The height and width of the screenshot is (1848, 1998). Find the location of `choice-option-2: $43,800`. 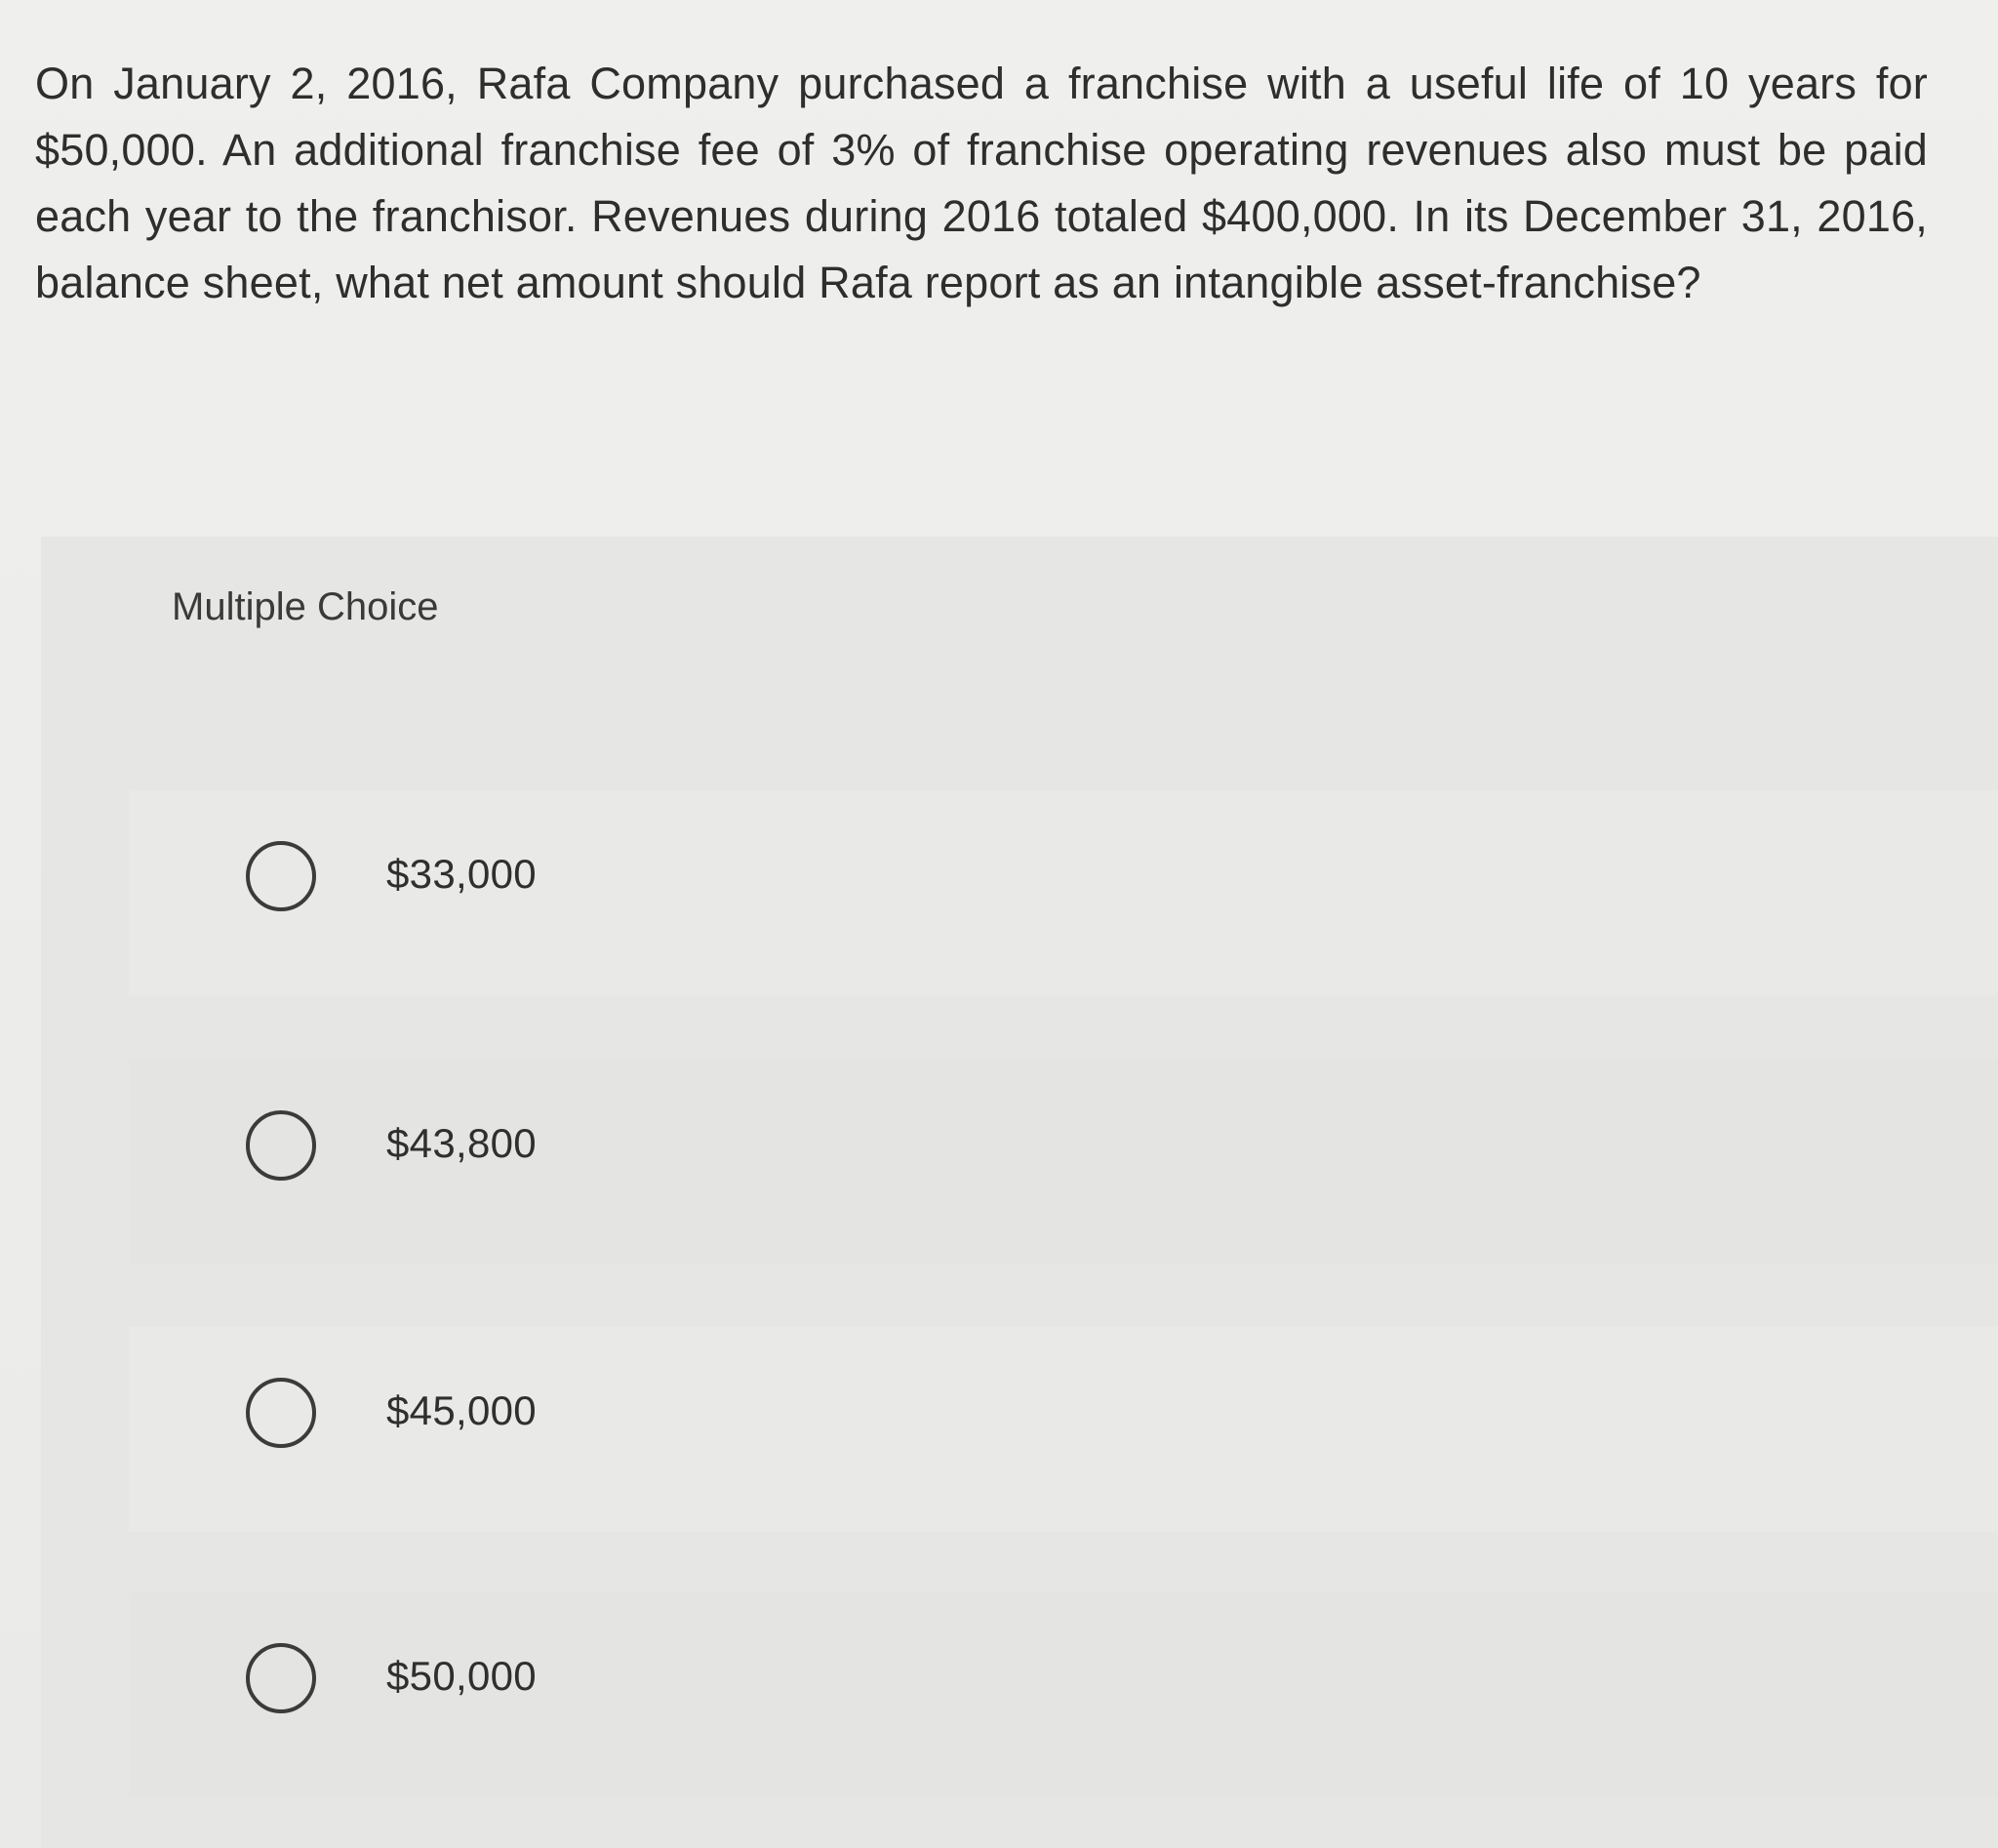

choice-option-2: $43,800 is located at coordinates (1063, 1163).